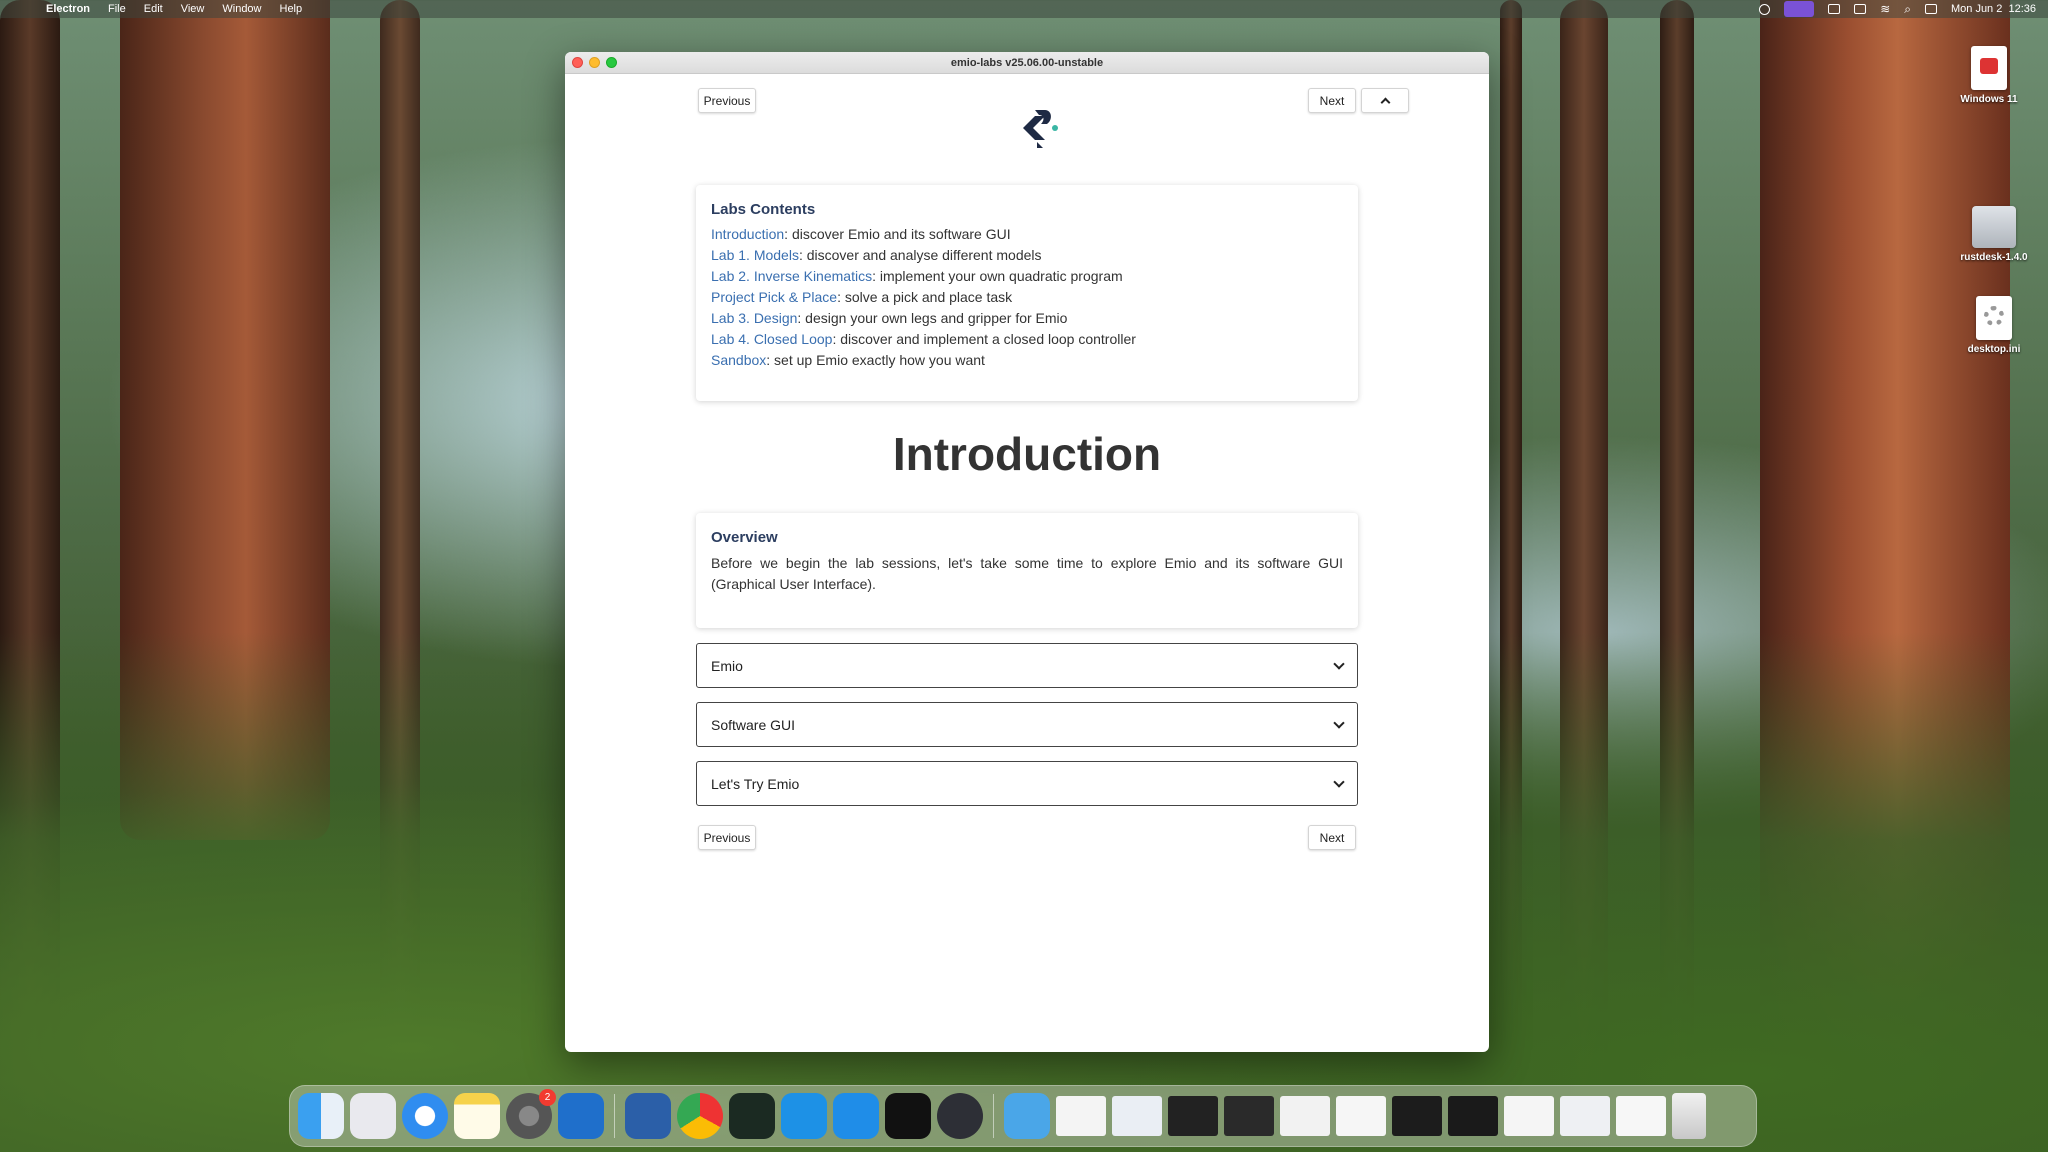 The height and width of the screenshot is (1152, 2048). What do you see at coordinates (744, 537) in the screenshot?
I see `overview-heading: Overview` at bounding box center [744, 537].